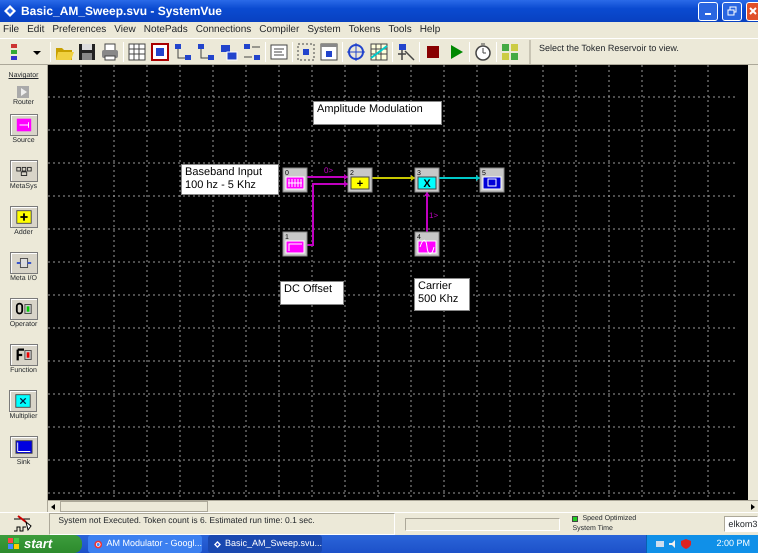 This screenshot has height=553, width=758. What do you see at coordinates (433, 215) in the screenshot?
I see `port-label: 1>` at bounding box center [433, 215].